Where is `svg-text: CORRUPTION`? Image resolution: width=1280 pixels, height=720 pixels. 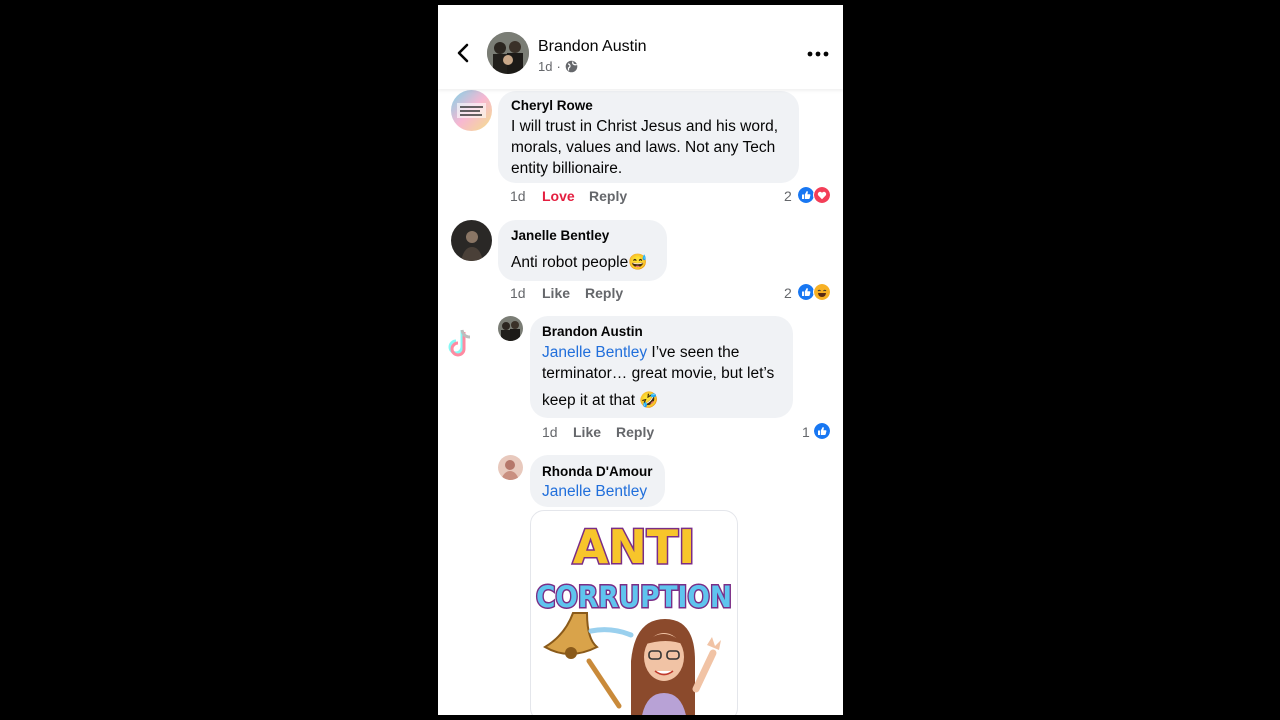 svg-text: CORRUPTION is located at coordinates (634, 597).